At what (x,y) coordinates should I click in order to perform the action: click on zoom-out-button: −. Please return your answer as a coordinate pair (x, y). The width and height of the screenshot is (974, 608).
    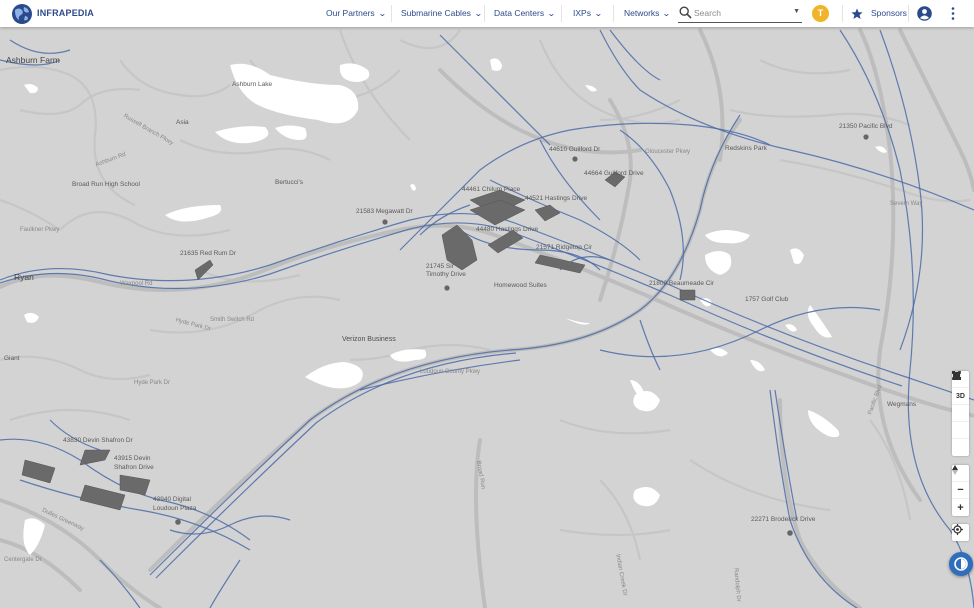
    Looking at the image, I should click on (960, 490).